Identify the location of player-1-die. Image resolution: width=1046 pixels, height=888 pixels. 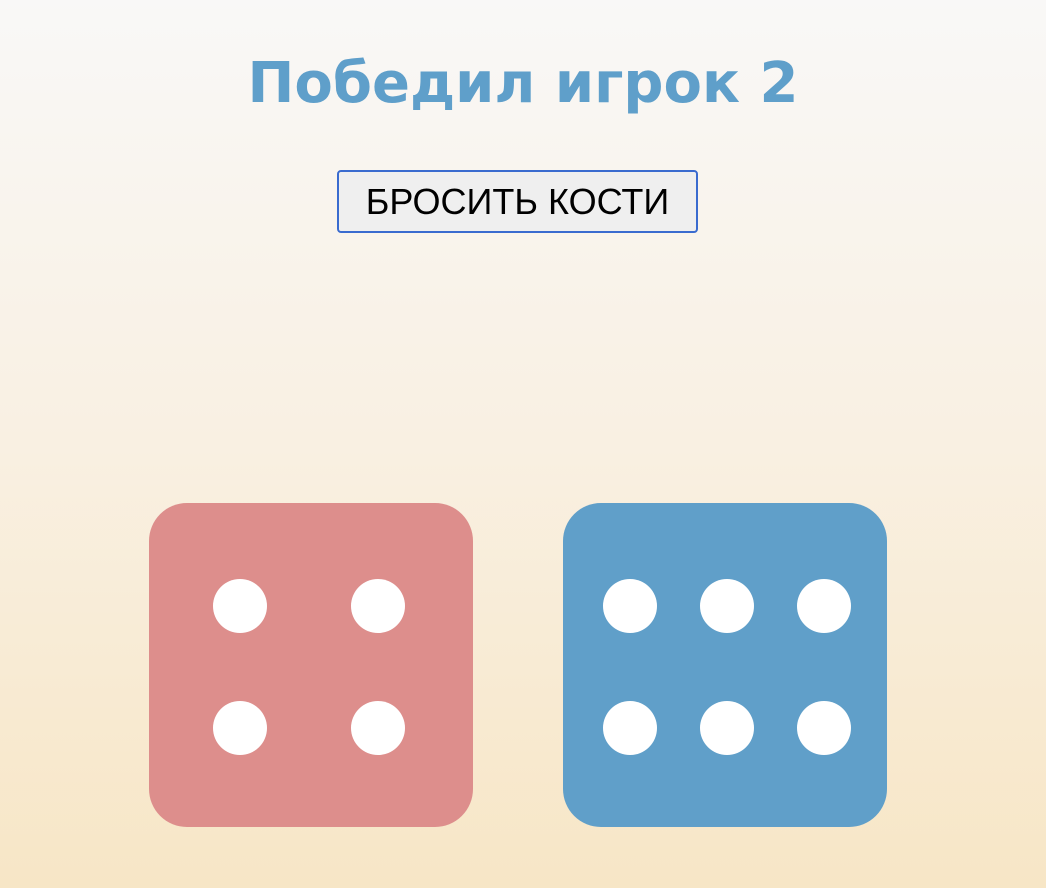
(311, 665).